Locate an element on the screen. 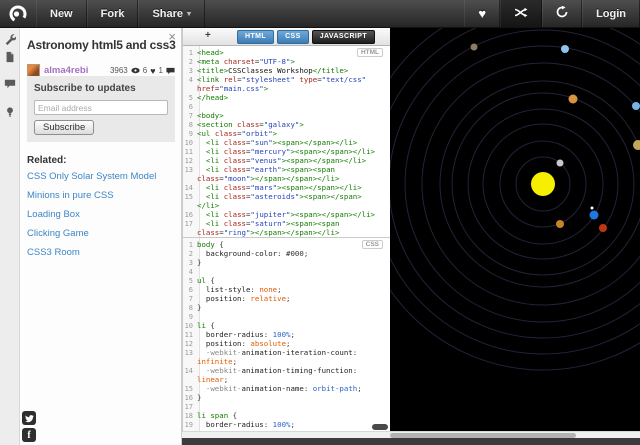 This screenshot has height=445, width=640. twitter-icon is located at coordinates (29, 418).